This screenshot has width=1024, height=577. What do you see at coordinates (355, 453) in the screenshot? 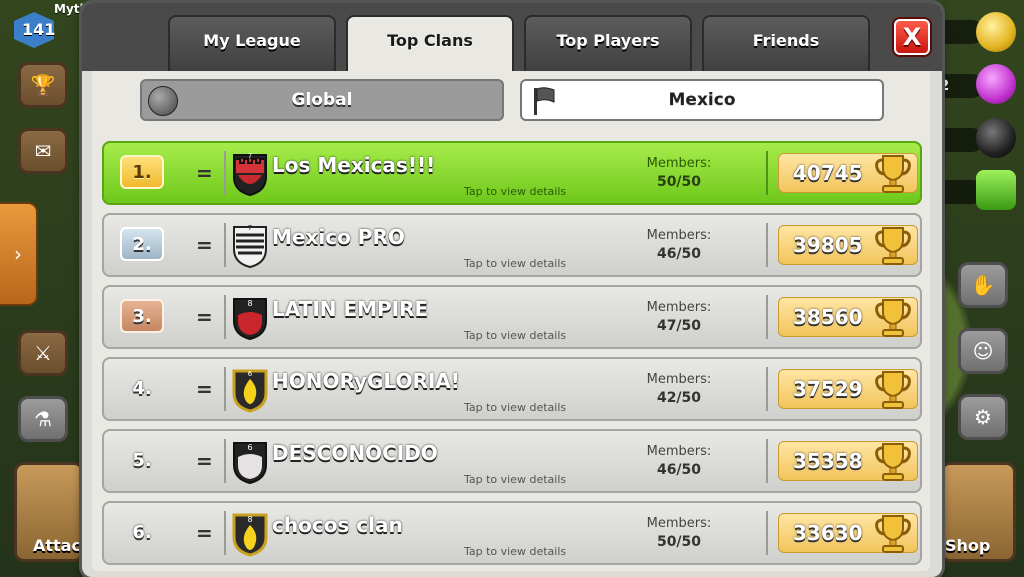
I see `clan-name: DESCONOCIDO` at bounding box center [355, 453].